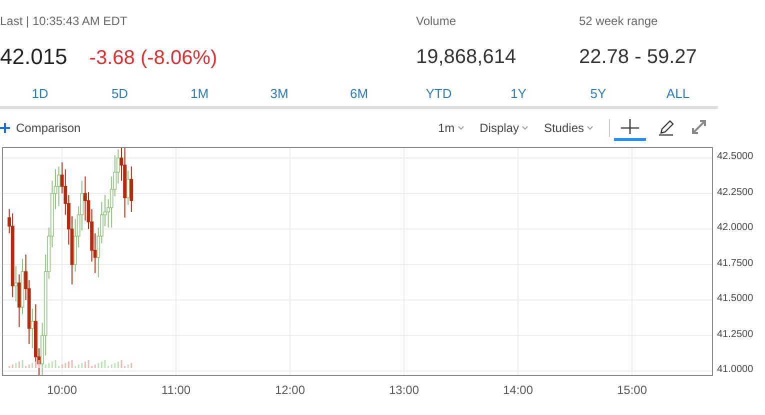 Image resolution: width=765 pixels, height=415 pixels. Describe the element at coordinates (438, 94) in the screenshot. I see `range-tab: YTD` at that location.